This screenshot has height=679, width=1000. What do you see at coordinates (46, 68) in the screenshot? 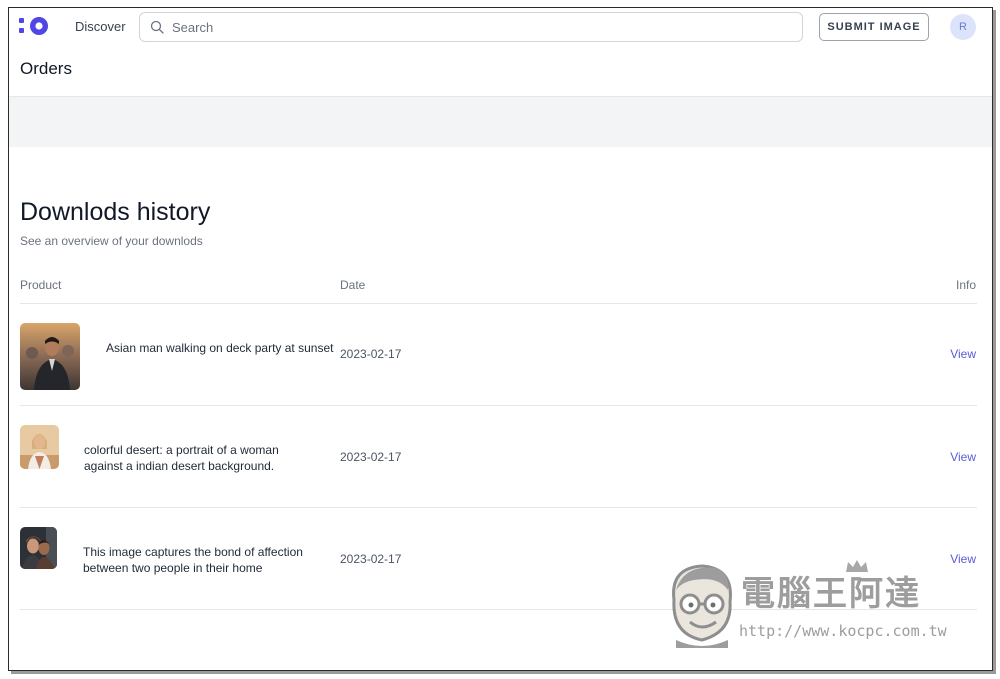
I see `page-title: Orders` at bounding box center [46, 68].